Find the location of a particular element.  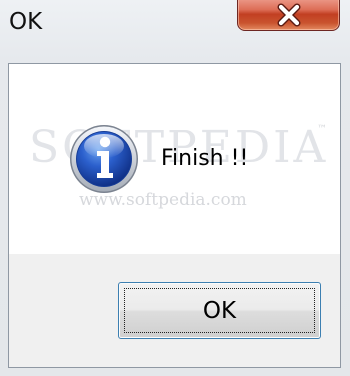

close-icon is located at coordinates (288, 14).